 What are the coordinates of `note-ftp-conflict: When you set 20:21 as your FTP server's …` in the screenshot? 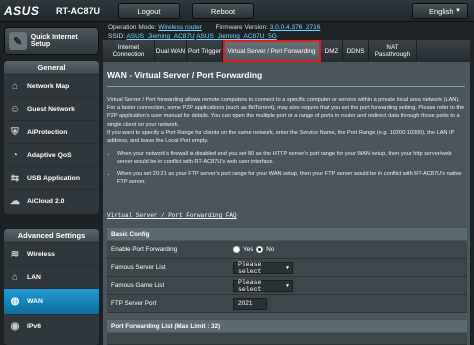 It's located at (292, 178).